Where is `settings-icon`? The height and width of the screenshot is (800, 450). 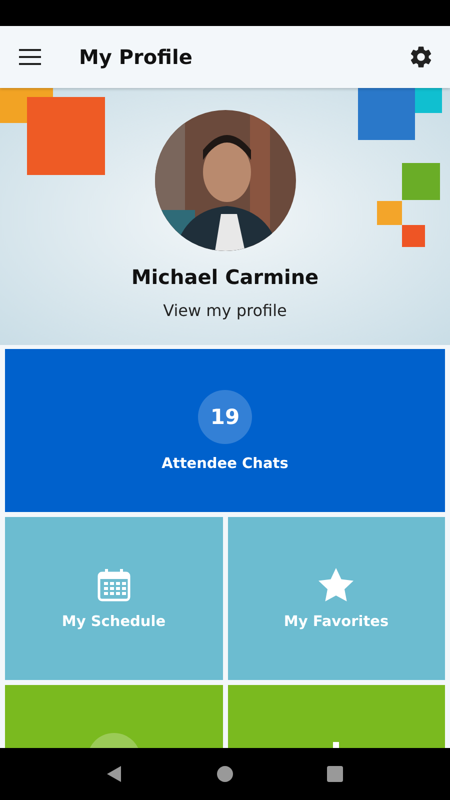
settings-icon is located at coordinates (421, 57).